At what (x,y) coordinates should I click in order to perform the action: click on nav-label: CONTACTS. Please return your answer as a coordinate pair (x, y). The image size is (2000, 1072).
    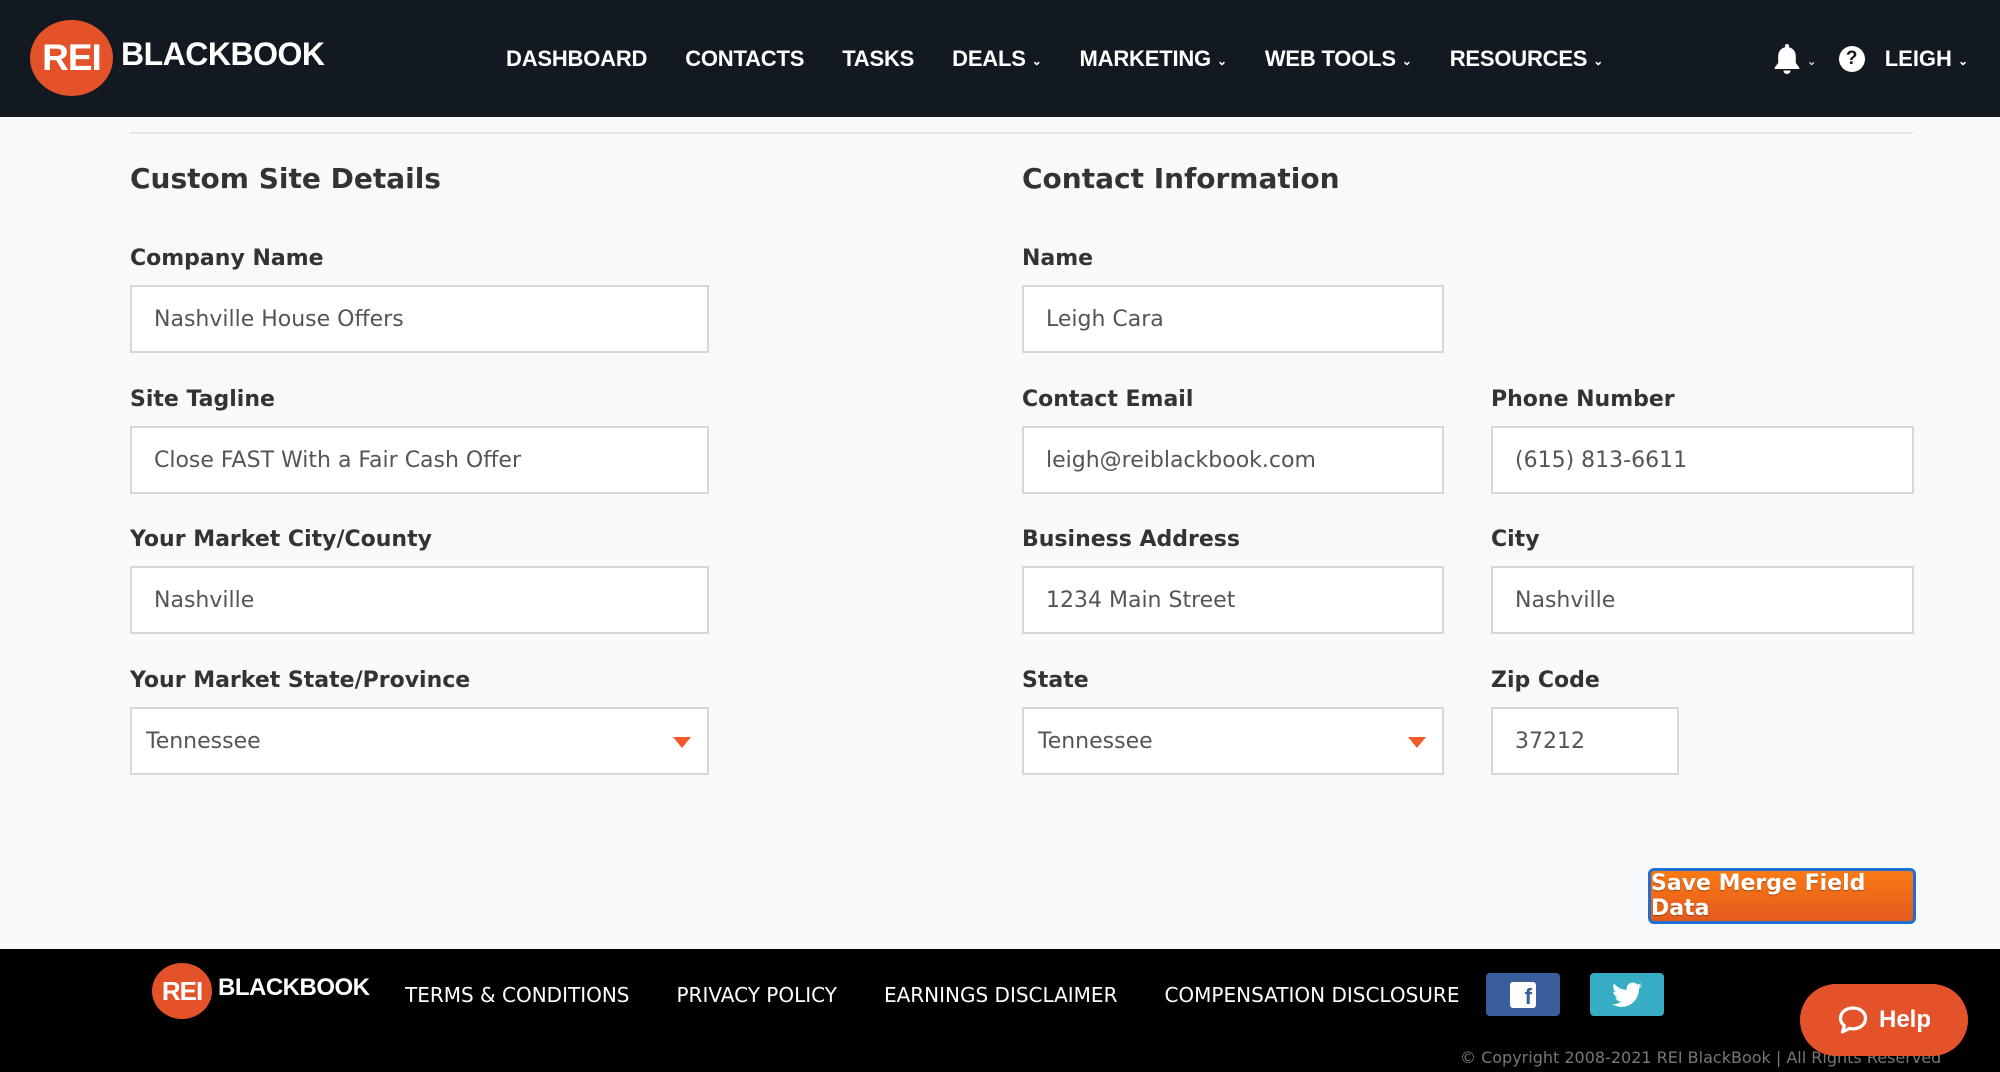
    Looking at the image, I should click on (745, 58).